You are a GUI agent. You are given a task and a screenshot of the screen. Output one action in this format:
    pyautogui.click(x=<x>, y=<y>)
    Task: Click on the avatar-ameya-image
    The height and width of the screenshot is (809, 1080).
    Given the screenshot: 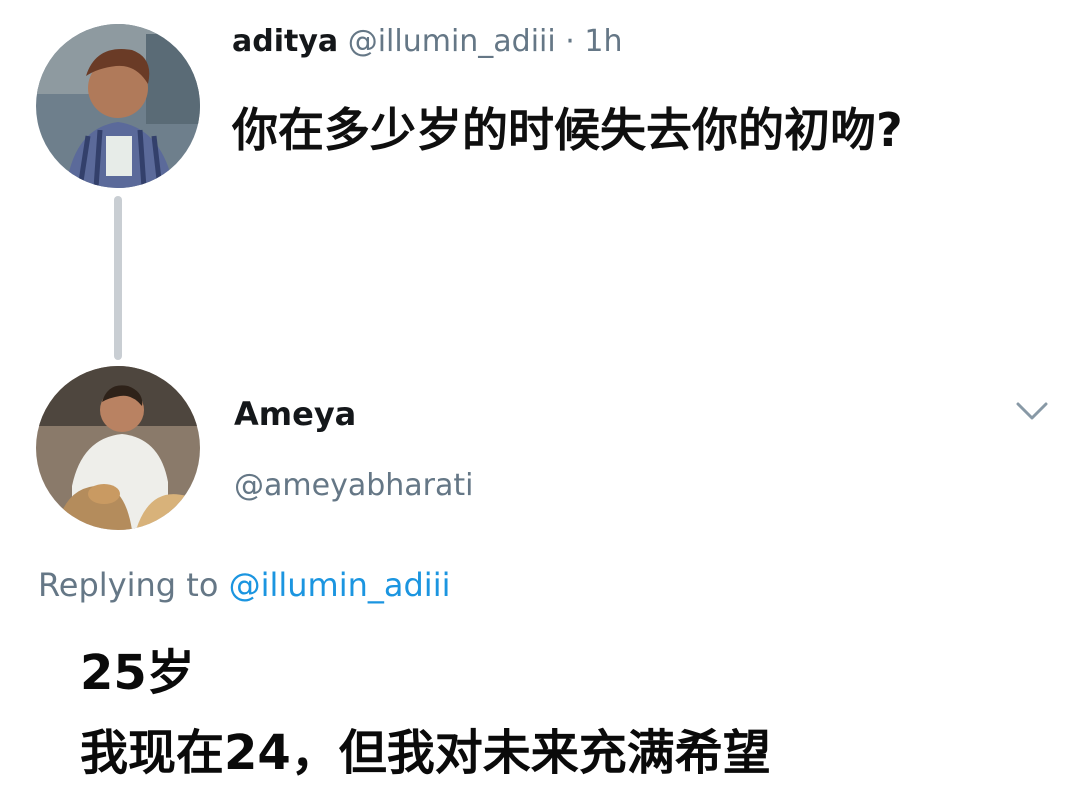 What is the action you would take?
    pyautogui.click(x=118, y=448)
    